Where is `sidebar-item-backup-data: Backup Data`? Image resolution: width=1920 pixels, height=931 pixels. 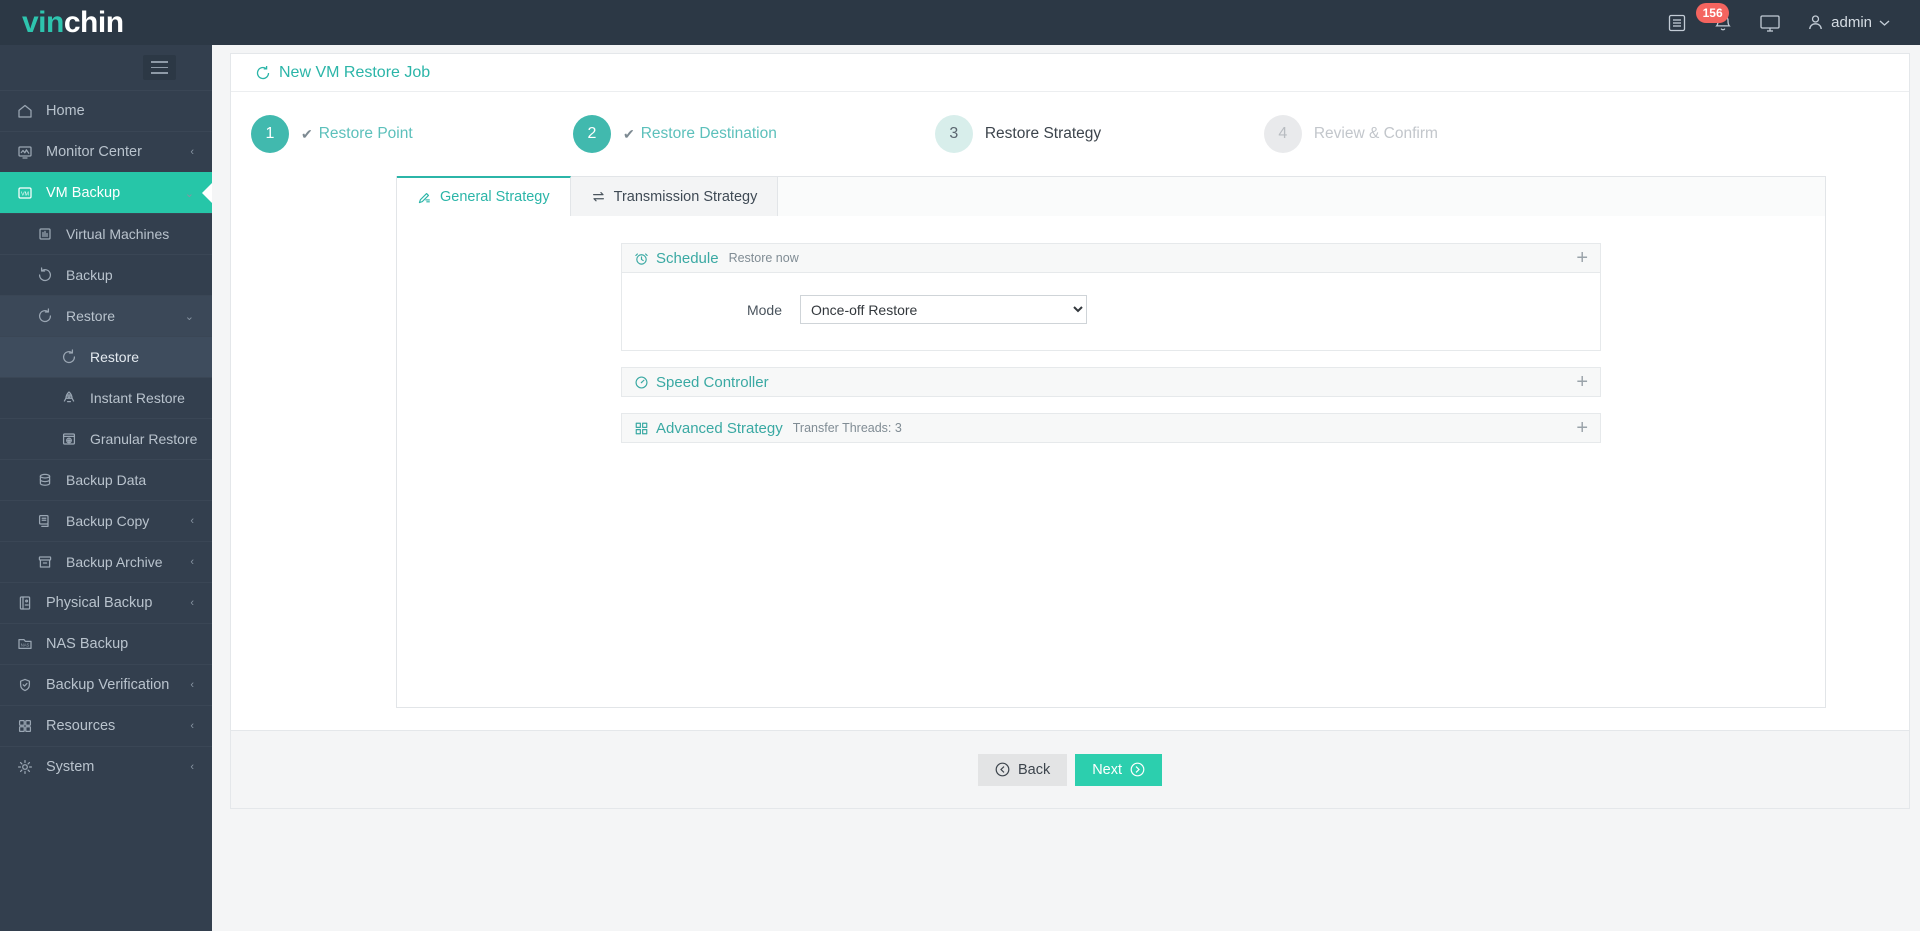
sidebar-item-backup-data: Backup Data is located at coordinates (106, 479).